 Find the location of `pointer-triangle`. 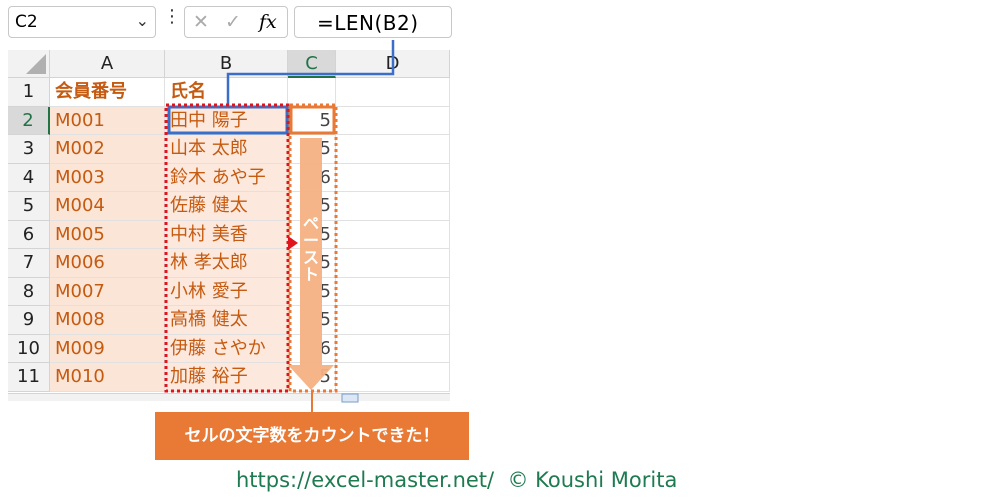

pointer-triangle is located at coordinates (293, 243).